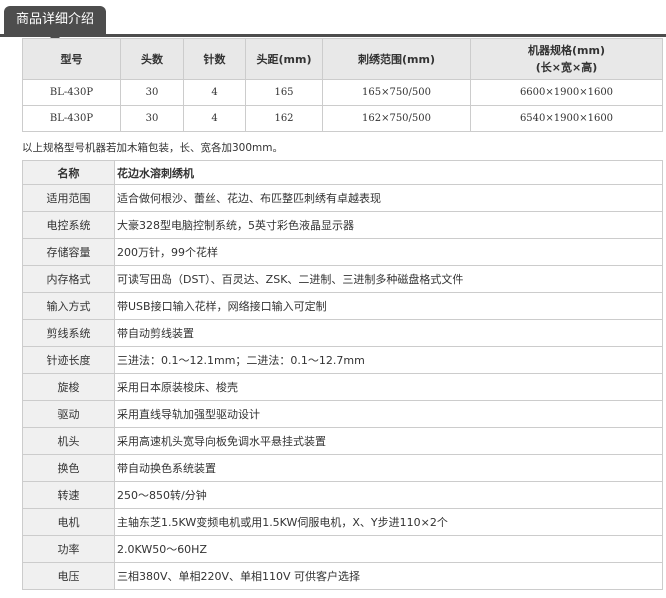 The width and height of the screenshot is (666, 598). Describe the element at coordinates (566, 50) in the screenshot. I see `machine-size-title: 机器规格(mm)` at that location.